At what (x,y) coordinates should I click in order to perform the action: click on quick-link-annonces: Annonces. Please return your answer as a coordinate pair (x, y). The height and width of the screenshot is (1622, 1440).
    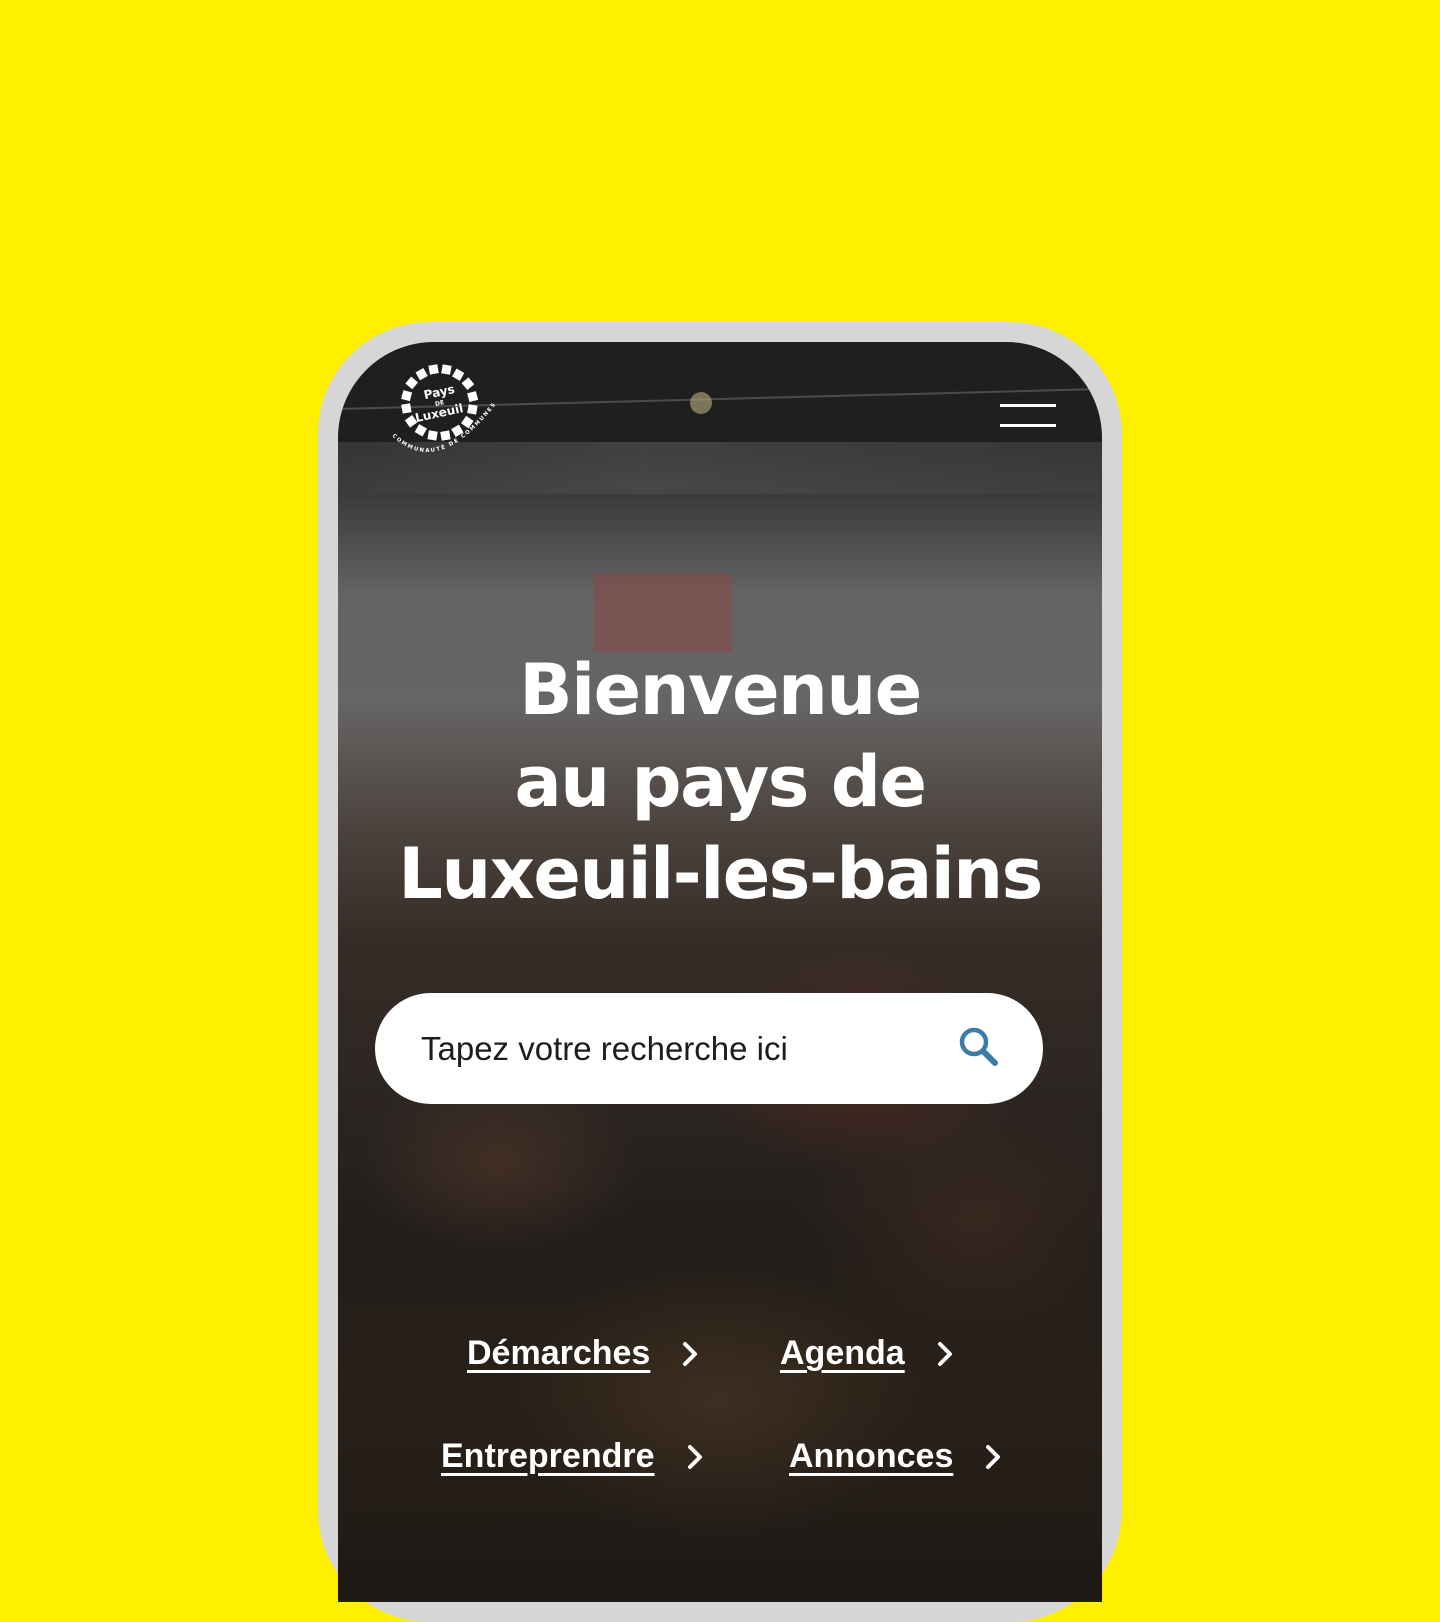
    Looking at the image, I should click on (897, 1456).